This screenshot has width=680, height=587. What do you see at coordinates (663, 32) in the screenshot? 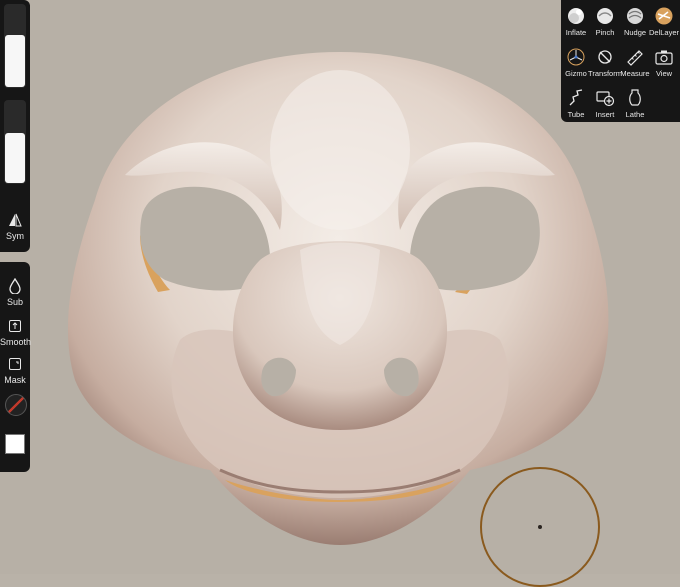
I see `tool-dellayer-label: DelLayer` at bounding box center [663, 32].